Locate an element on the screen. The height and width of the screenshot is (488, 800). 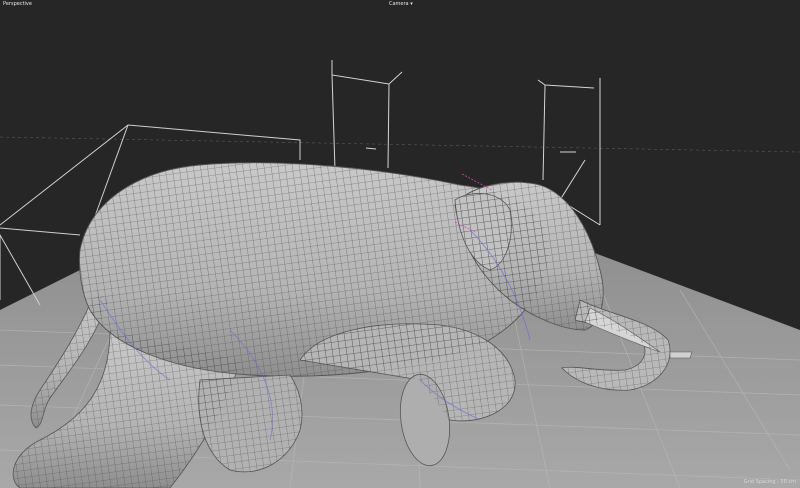
horizon-guide is located at coordinates (400, 144).